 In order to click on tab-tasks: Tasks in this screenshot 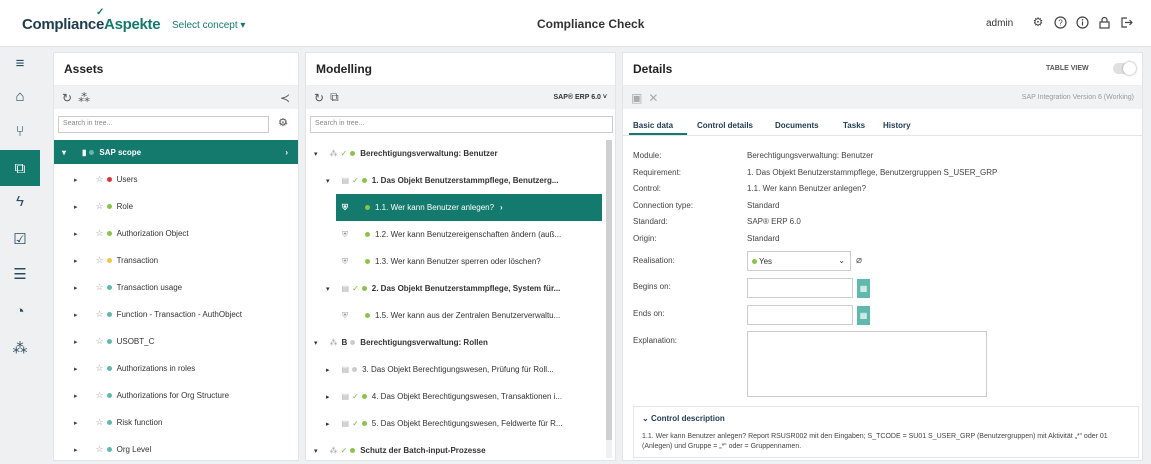, I will do `click(854, 125)`.